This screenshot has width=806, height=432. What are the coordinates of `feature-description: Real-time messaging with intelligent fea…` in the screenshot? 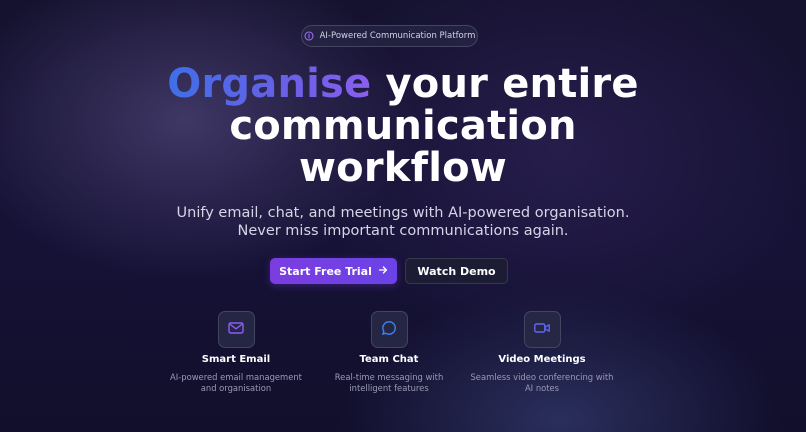 It's located at (389, 383).